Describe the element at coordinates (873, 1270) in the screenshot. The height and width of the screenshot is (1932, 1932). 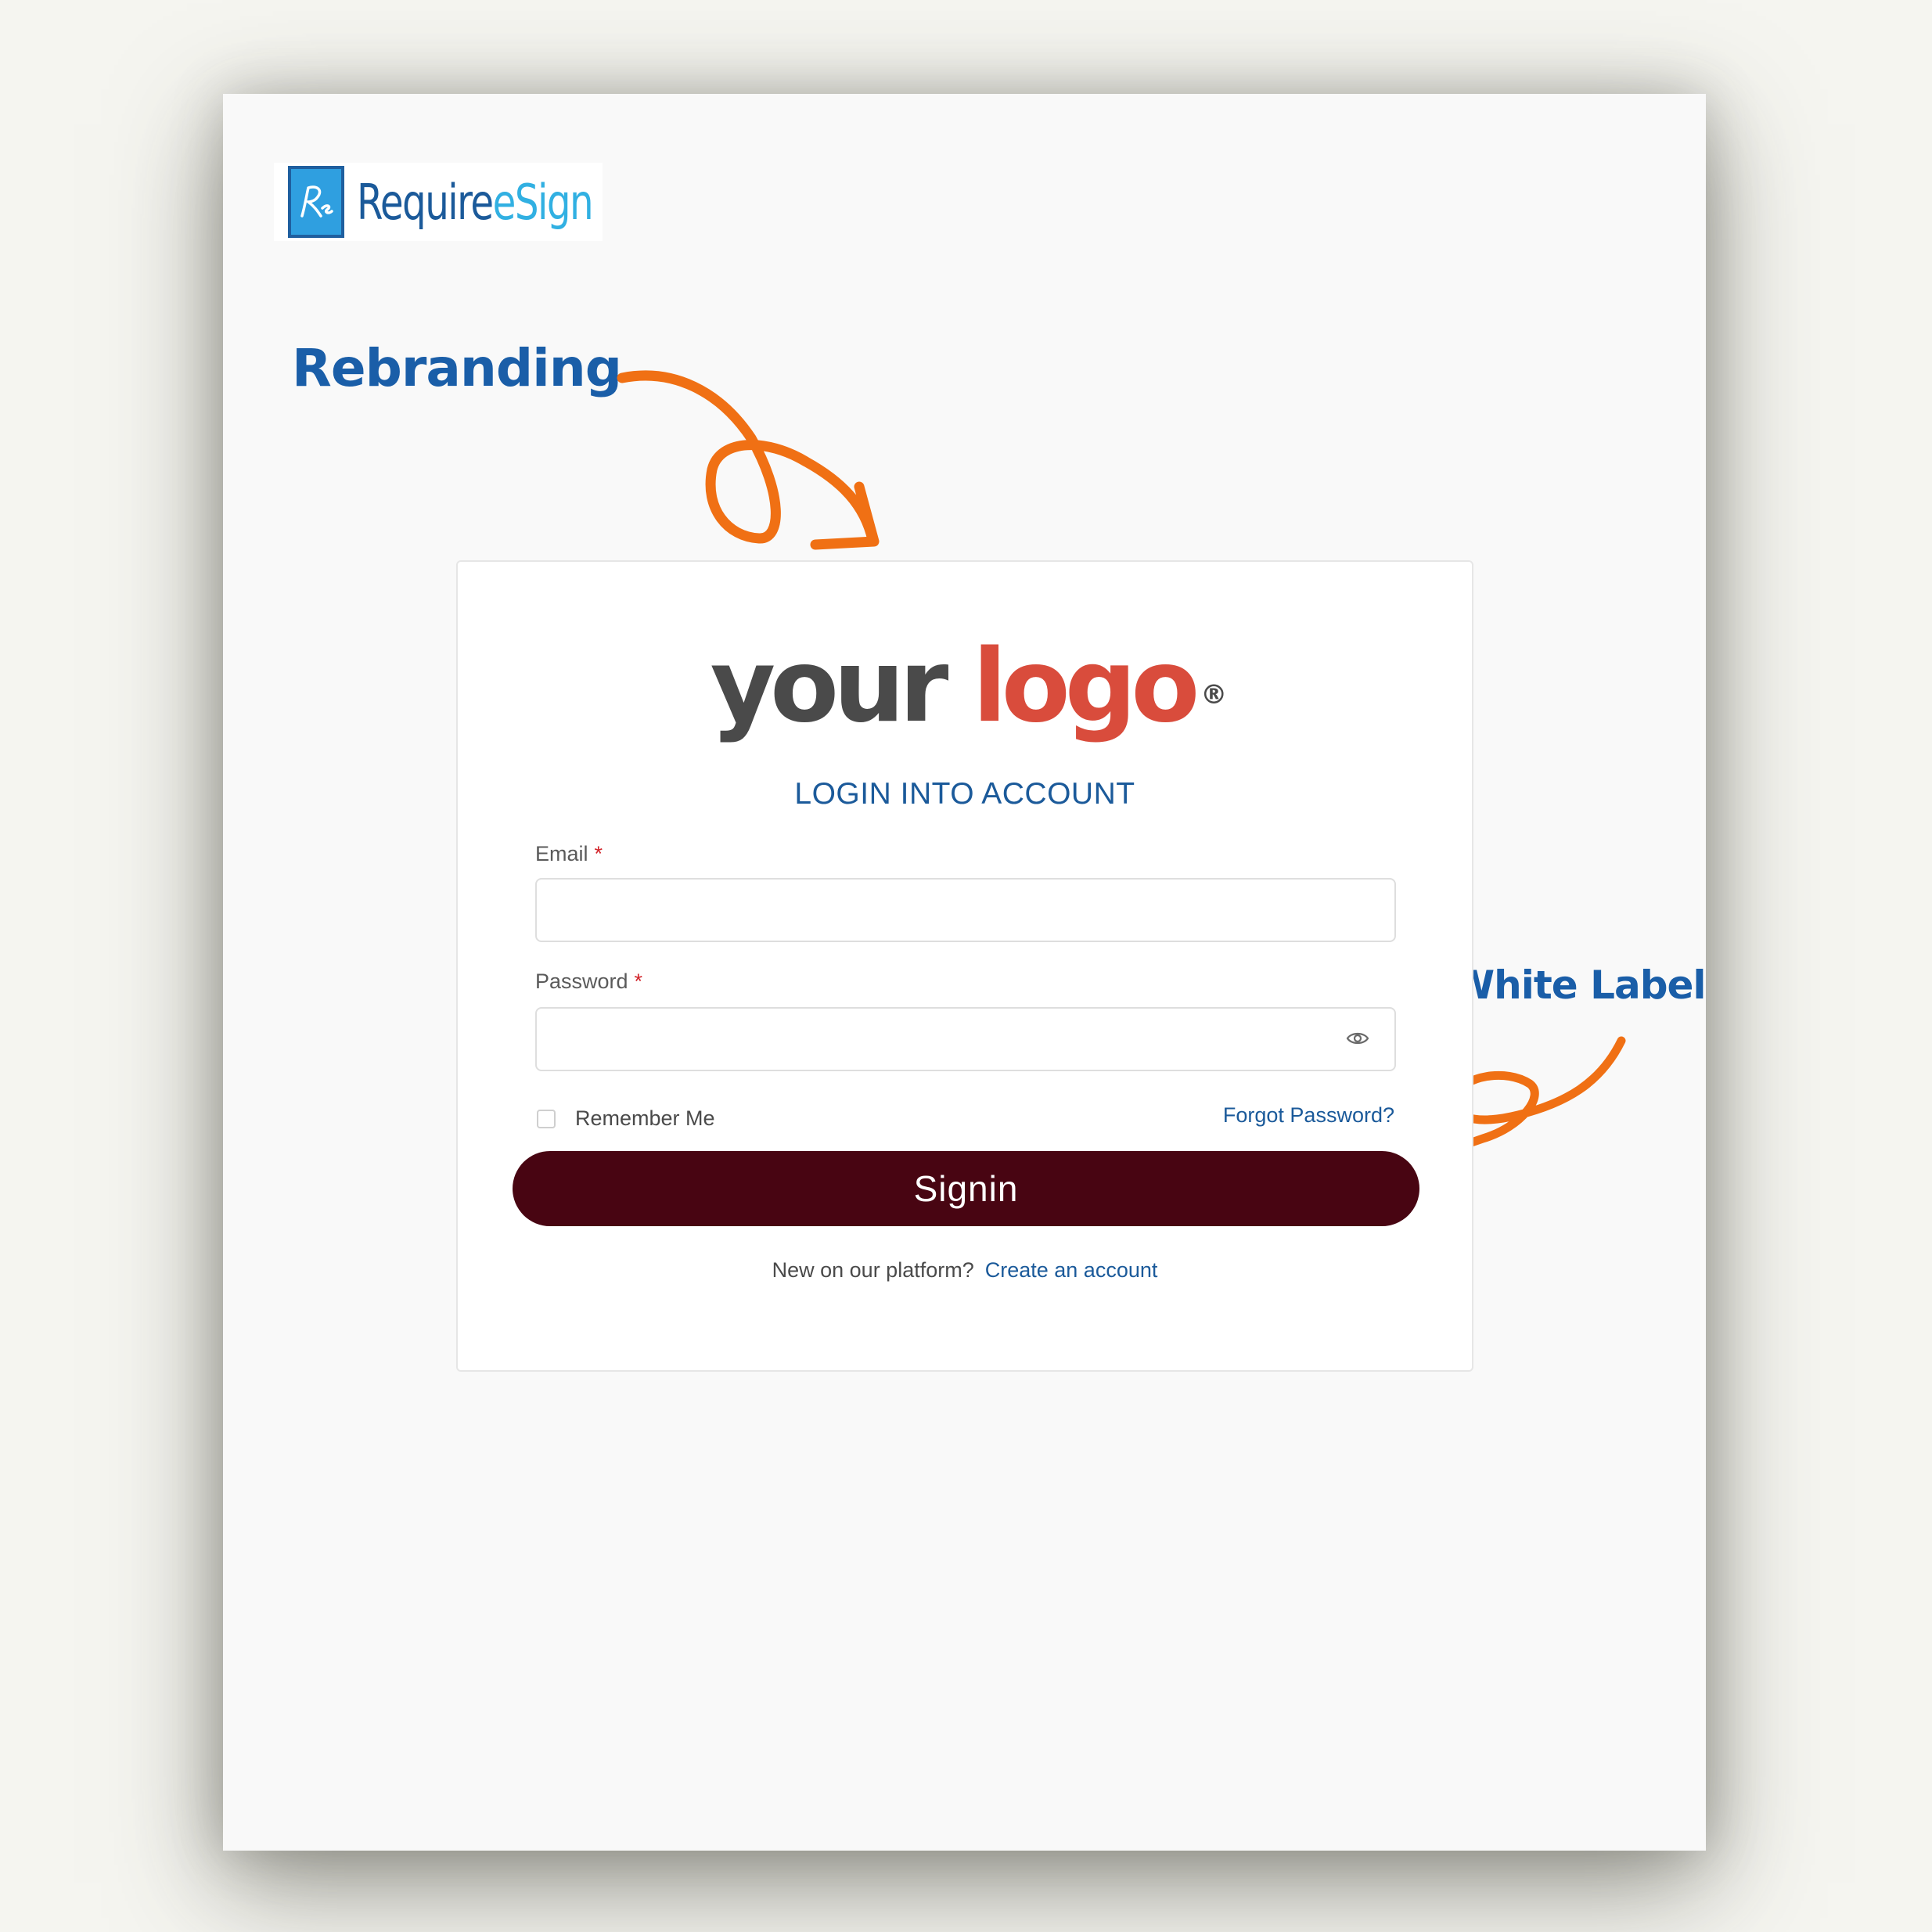
I see `signup-prompt: New on our platform?` at that location.